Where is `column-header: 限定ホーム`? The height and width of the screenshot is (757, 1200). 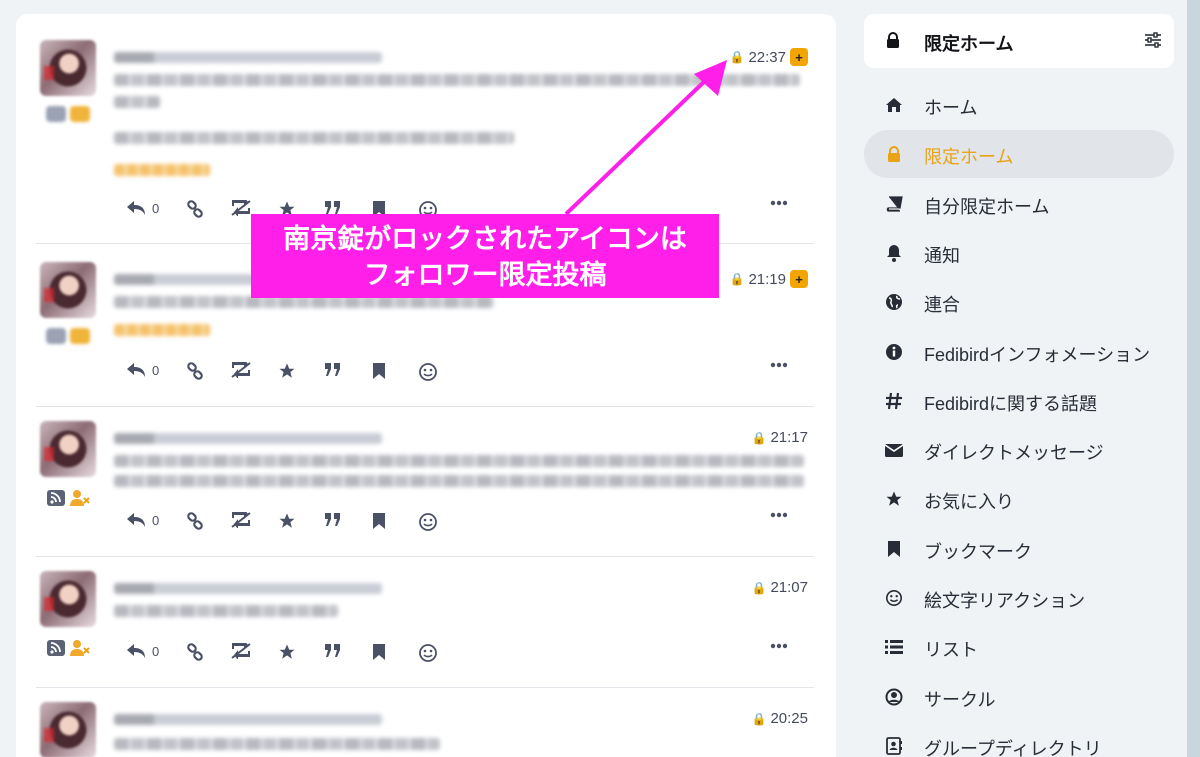 column-header: 限定ホーム is located at coordinates (1019, 41).